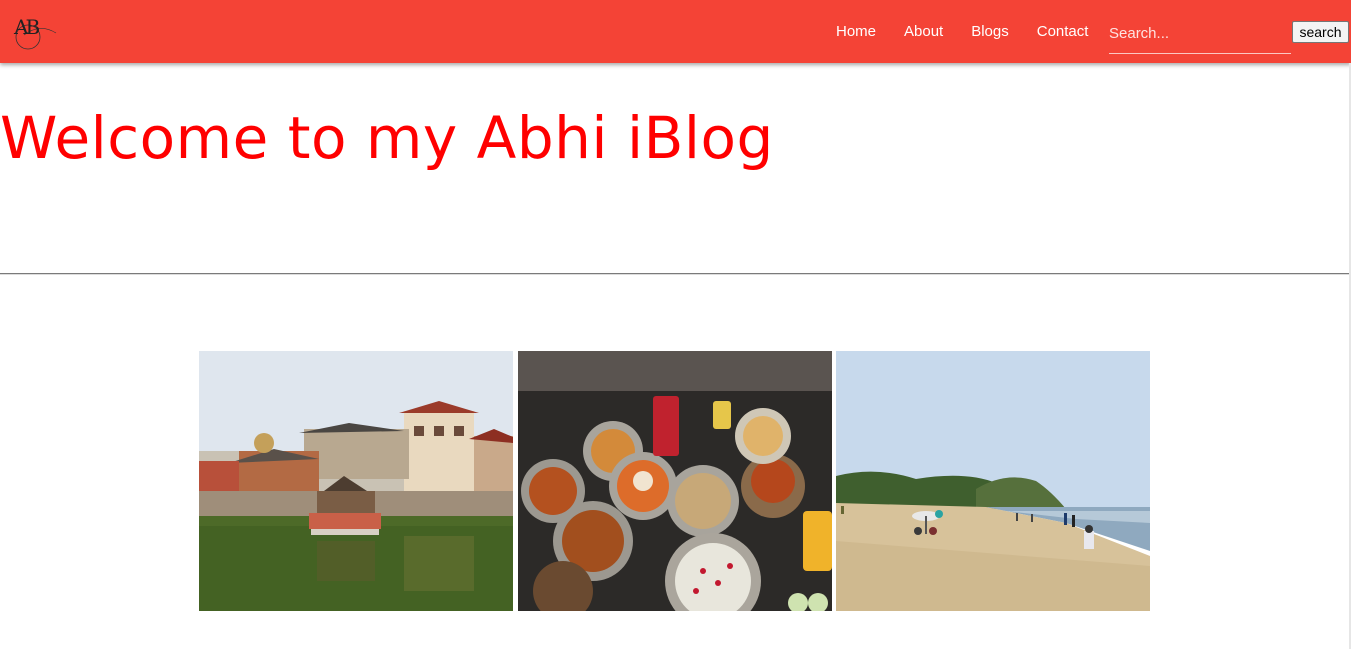  I want to click on nav-links: Home About Blogs Contact, so click(962, 31).